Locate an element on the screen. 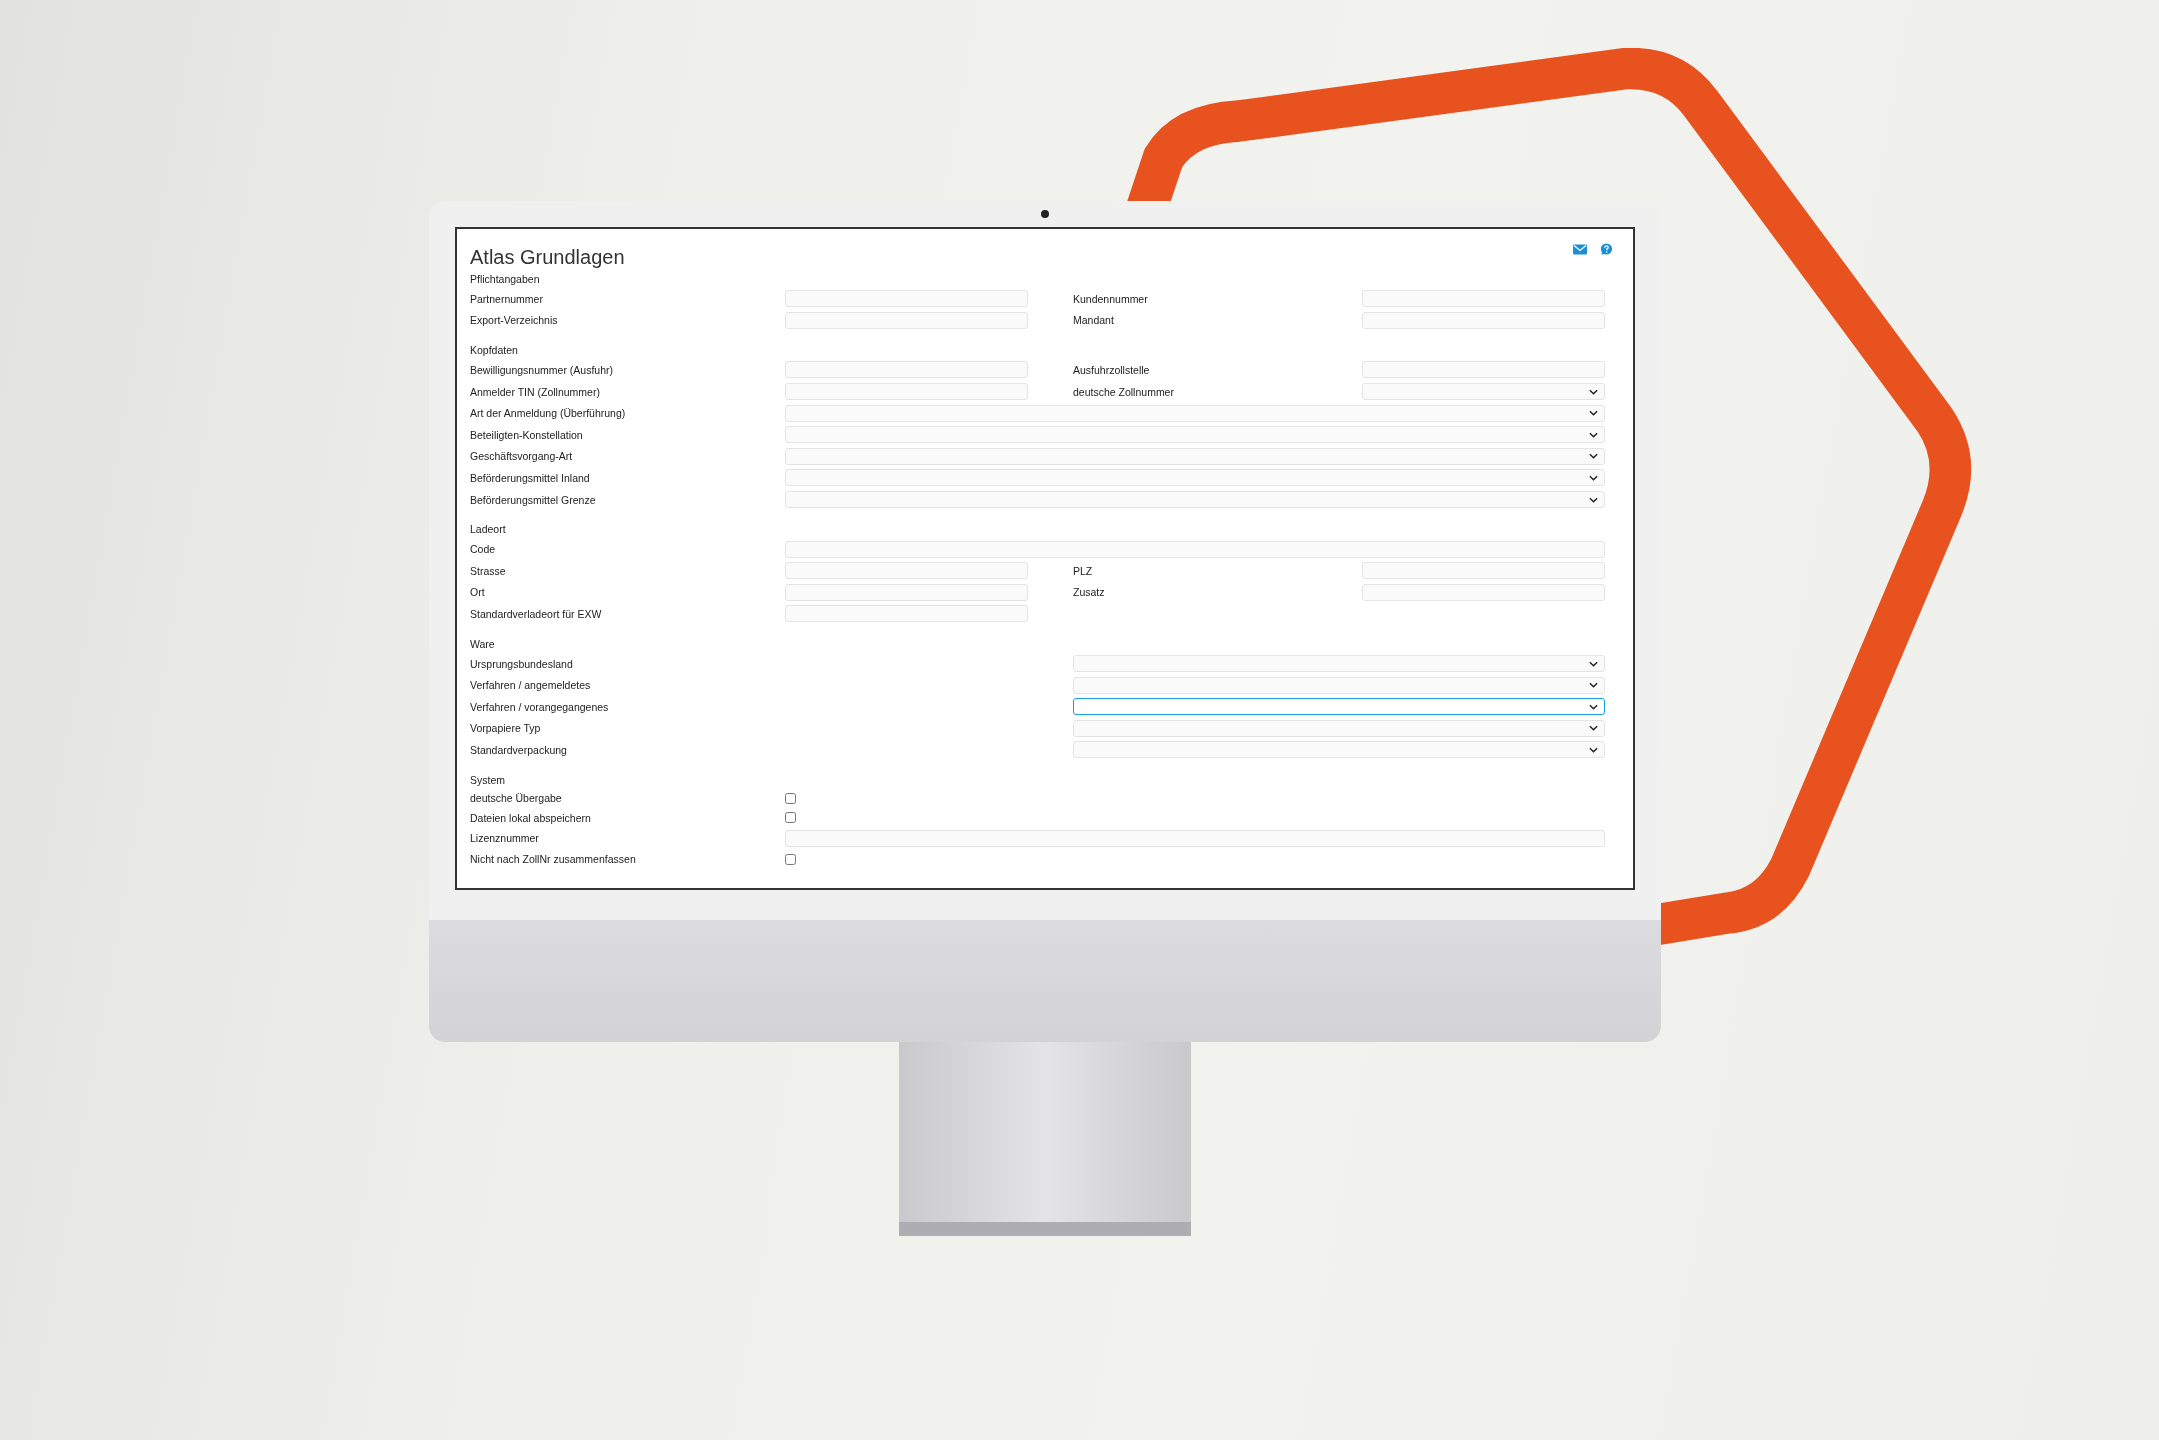 The width and height of the screenshot is (2159, 1440). help-icon is located at coordinates (1606, 249).